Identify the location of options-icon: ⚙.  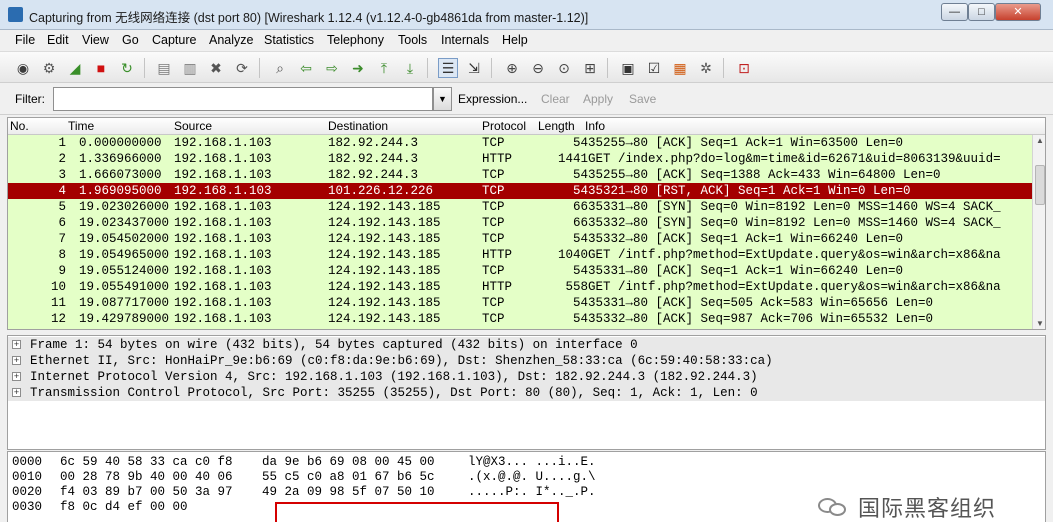
(49, 68).